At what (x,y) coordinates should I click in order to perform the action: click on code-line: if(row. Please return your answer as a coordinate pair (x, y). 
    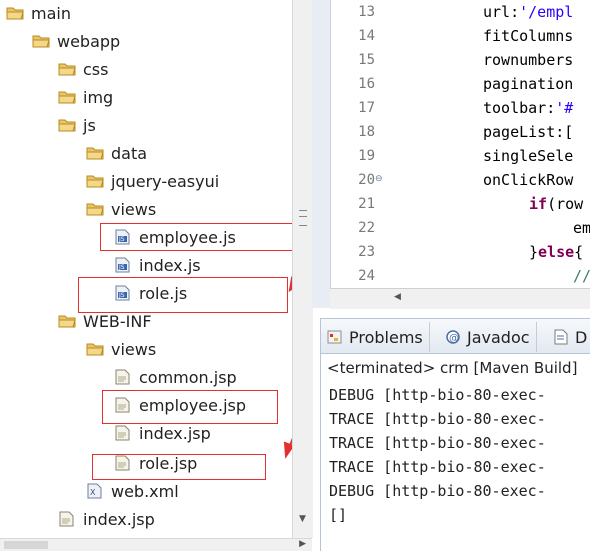
    Looking at the image, I should click on (556, 204).